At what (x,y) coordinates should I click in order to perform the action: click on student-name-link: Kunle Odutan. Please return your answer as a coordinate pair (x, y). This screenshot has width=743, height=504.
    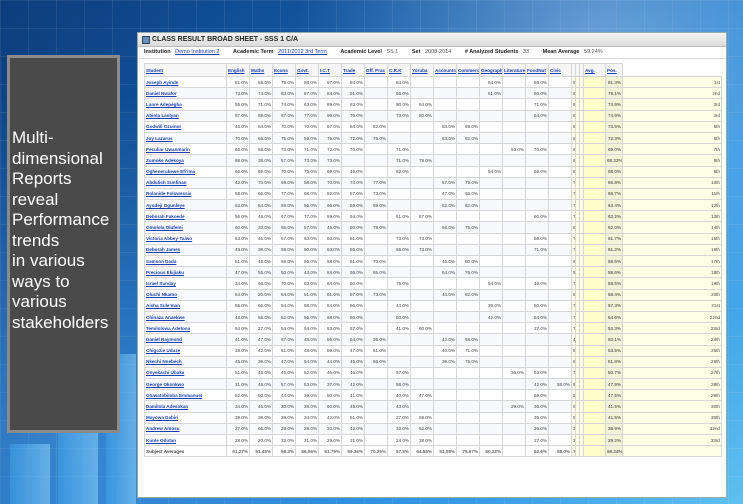
    Looking at the image, I should click on (185, 440).